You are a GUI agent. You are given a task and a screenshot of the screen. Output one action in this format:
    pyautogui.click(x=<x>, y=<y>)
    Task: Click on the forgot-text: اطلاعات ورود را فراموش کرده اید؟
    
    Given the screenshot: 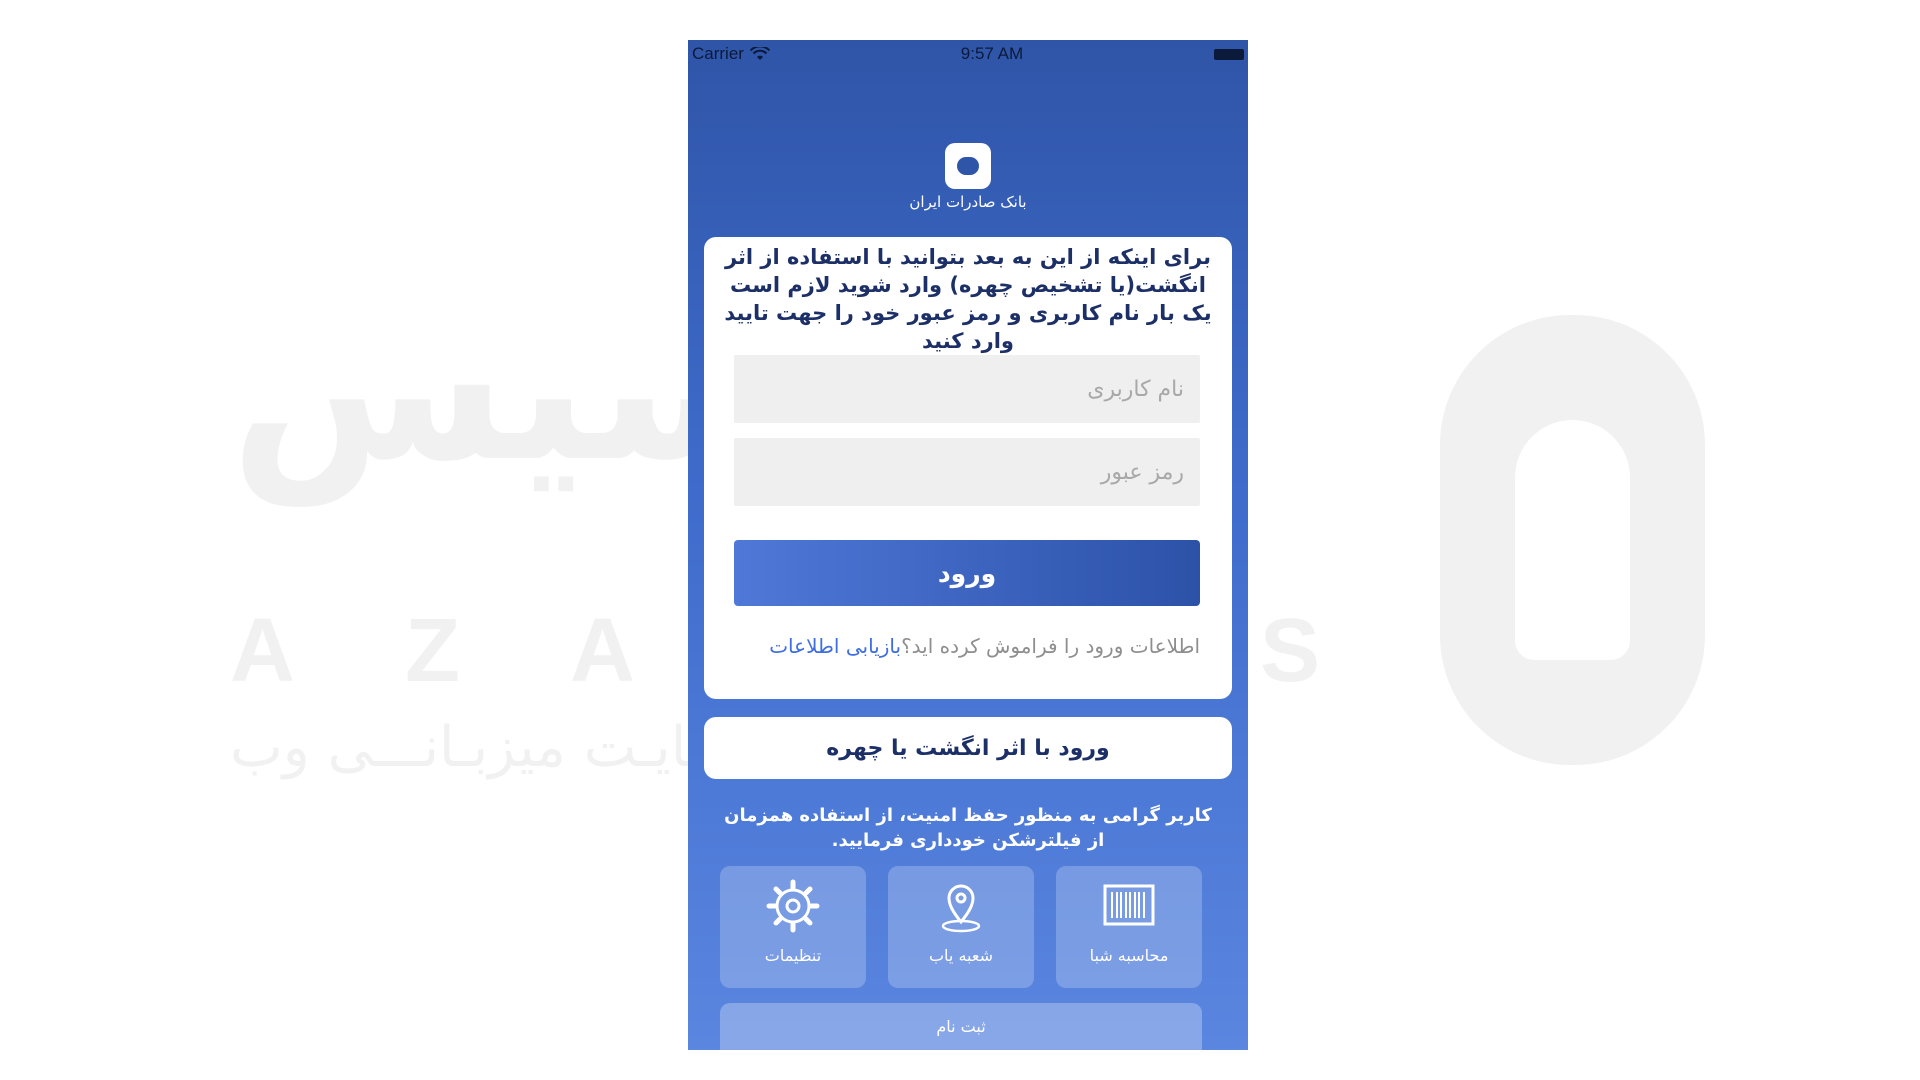 What is the action you would take?
    pyautogui.click(x=1050, y=646)
    